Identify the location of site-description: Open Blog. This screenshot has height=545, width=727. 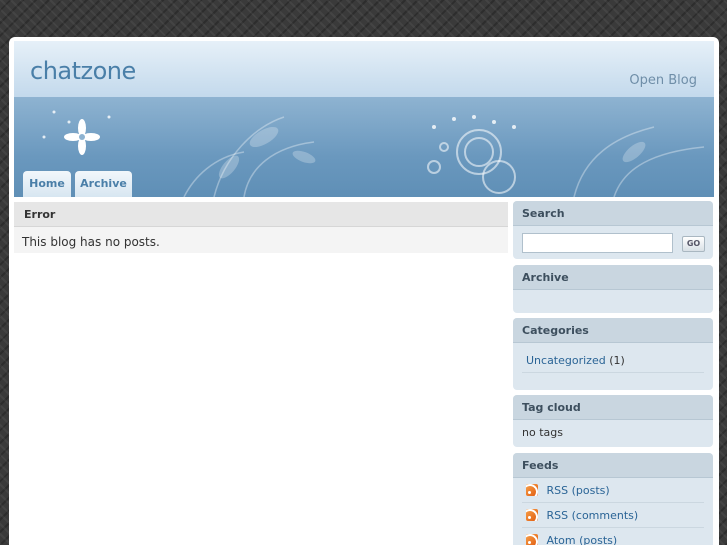
(663, 80).